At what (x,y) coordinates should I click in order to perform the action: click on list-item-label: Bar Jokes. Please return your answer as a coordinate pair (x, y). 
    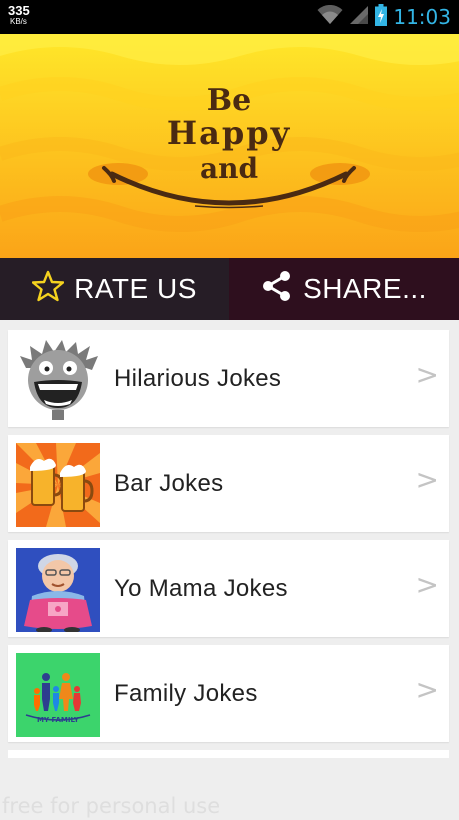
    Looking at the image, I should click on (169, 483).